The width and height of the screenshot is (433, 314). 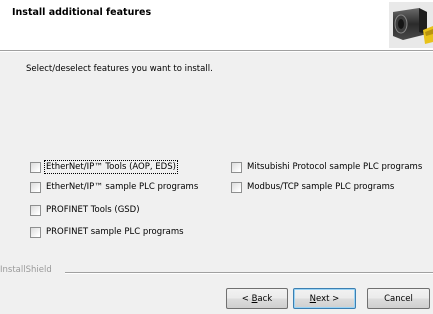 What do you see at coordinates (122, 187) in the screenshot?
I see `feature-label: EtherNet/IP™ sample PLC programs` at bounding box center [122, 187].